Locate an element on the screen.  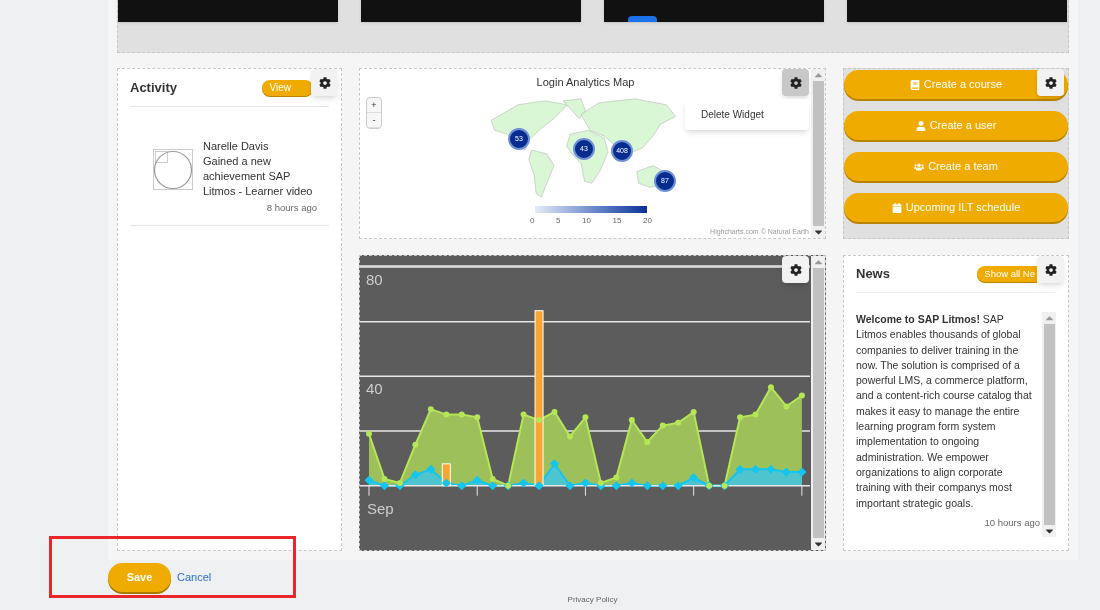
user-name: Narelle Davis is located at coordinates (236, 146).